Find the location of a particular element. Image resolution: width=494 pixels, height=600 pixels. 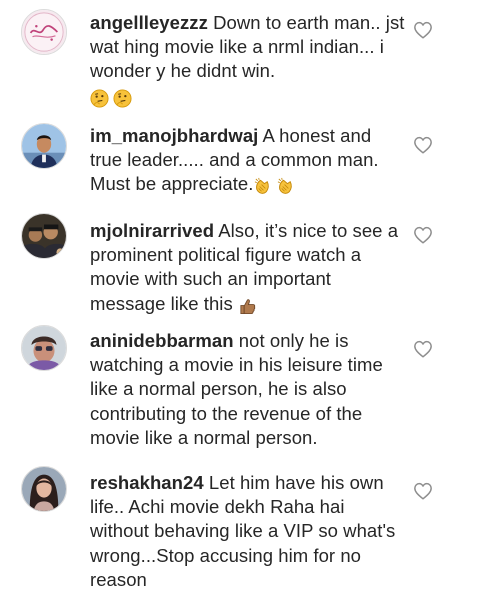

comment-username: mjolnirarrived is located at coordinates (152, 230).